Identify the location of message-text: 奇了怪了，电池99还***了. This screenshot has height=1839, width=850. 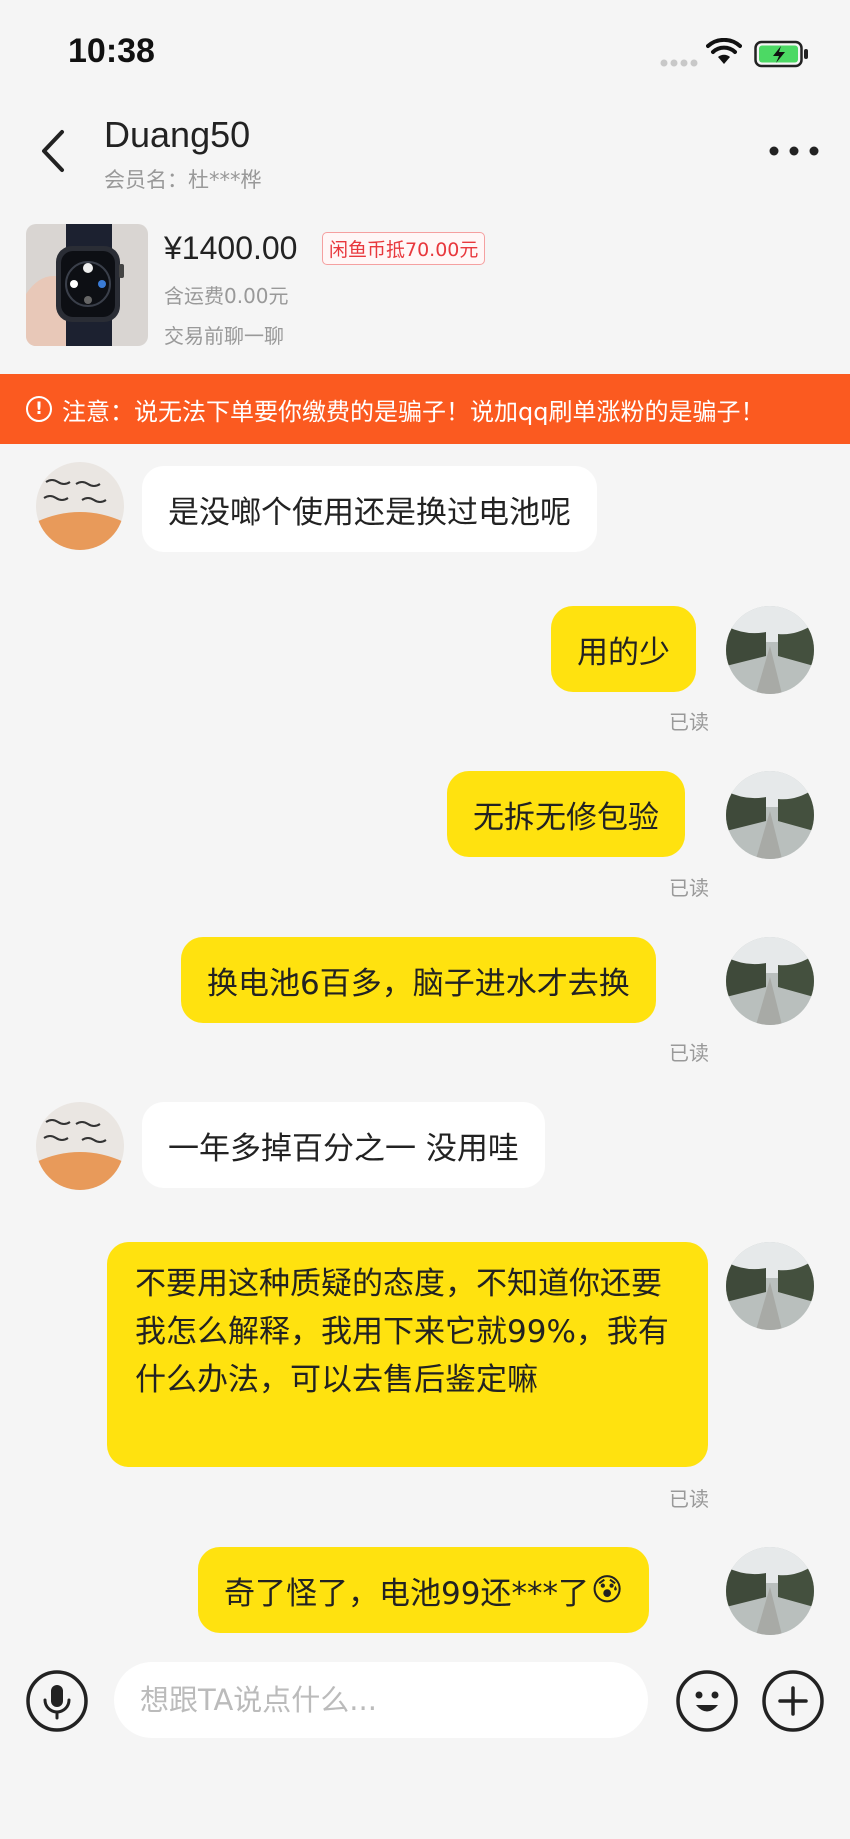
(406, 1593).